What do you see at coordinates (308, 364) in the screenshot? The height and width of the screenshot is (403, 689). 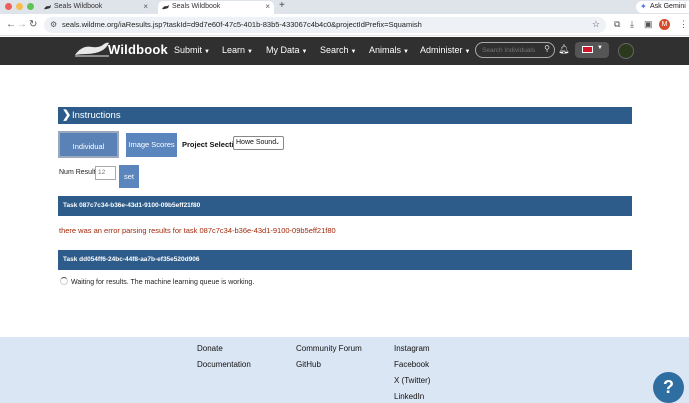 I see `footer-link-github: GitHub` at bounding box center [308, 364].